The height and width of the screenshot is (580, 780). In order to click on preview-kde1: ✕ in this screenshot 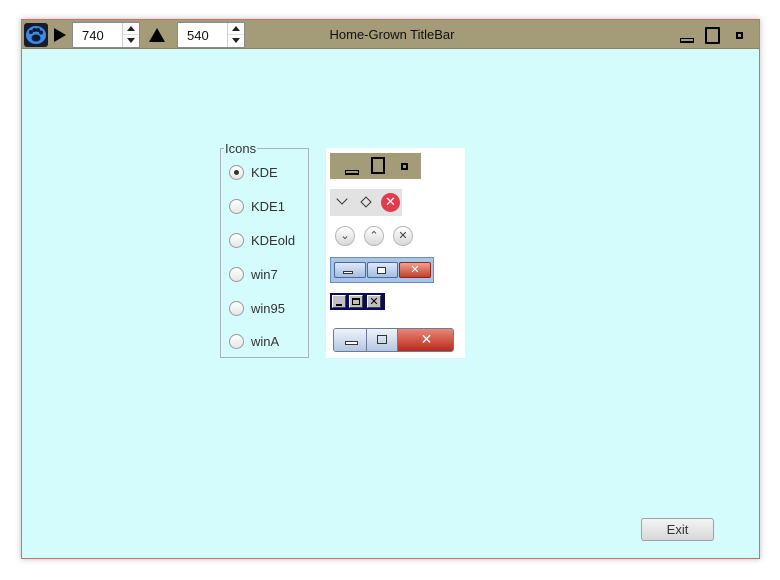, I will do `click(366, 202)`.